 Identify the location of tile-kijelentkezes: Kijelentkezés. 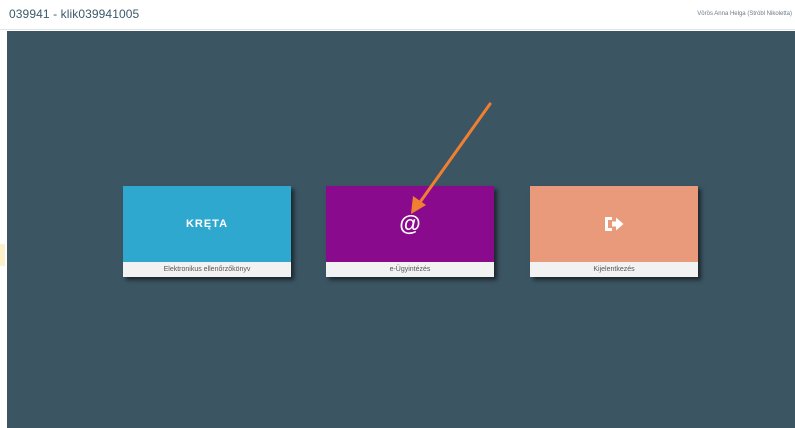
(614, 231).